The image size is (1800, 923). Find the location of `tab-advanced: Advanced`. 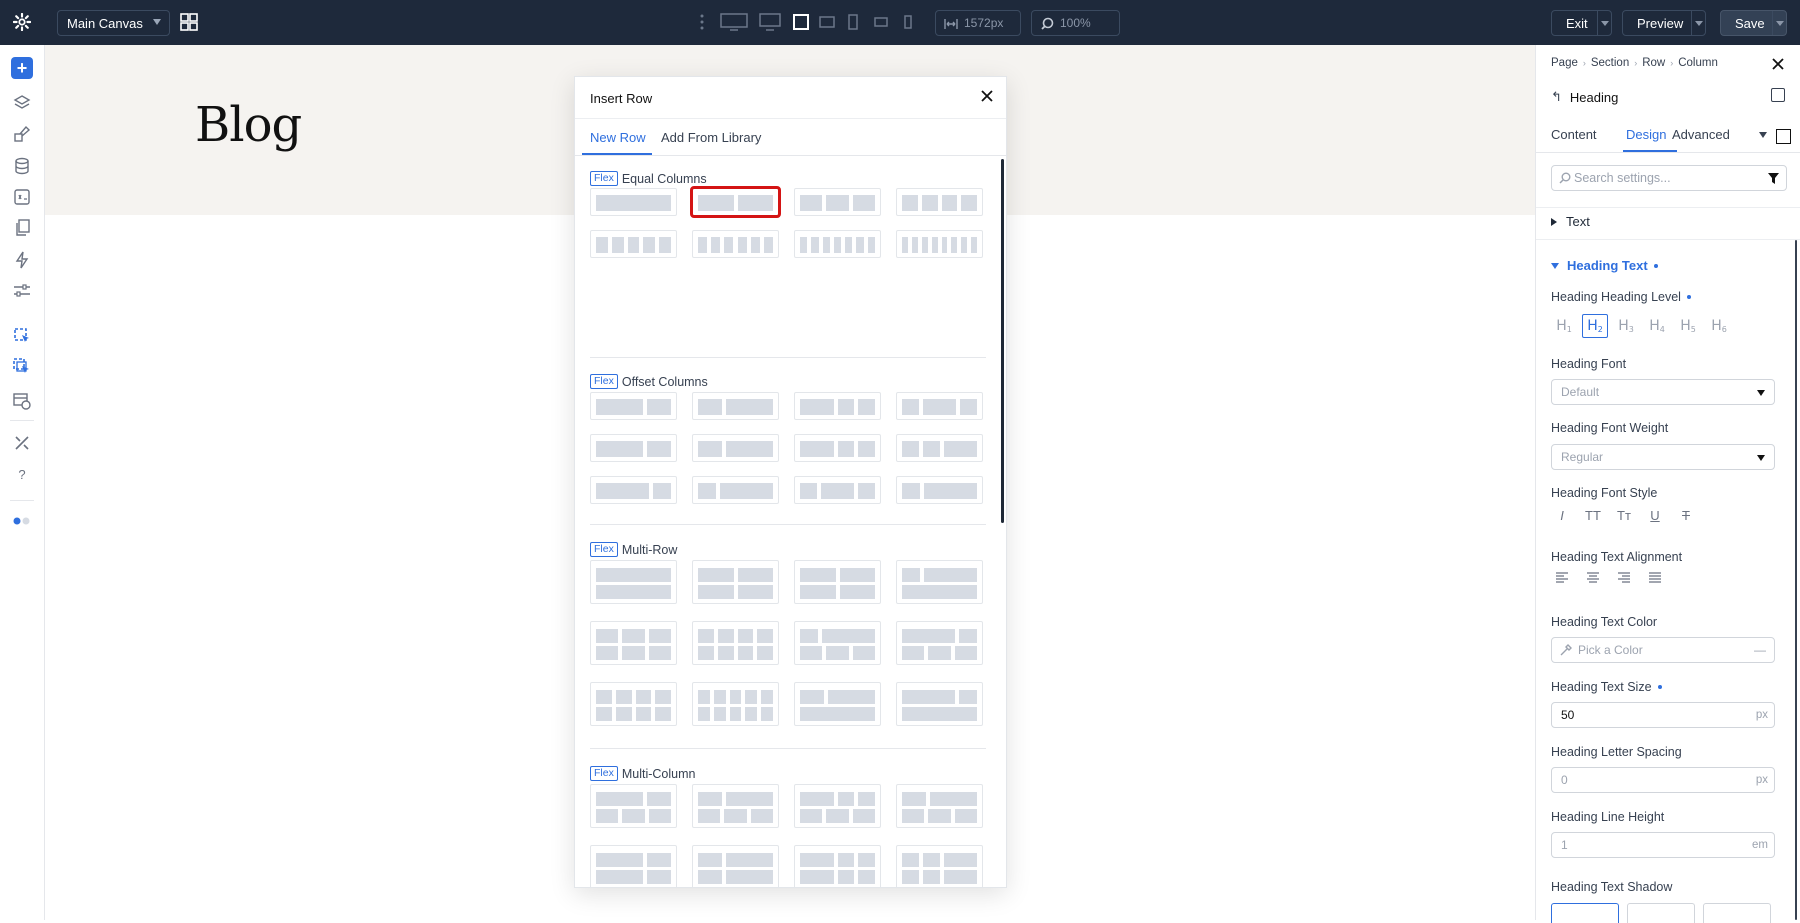

tab-advanced: Advanced is located at coordinates (1701, 134).